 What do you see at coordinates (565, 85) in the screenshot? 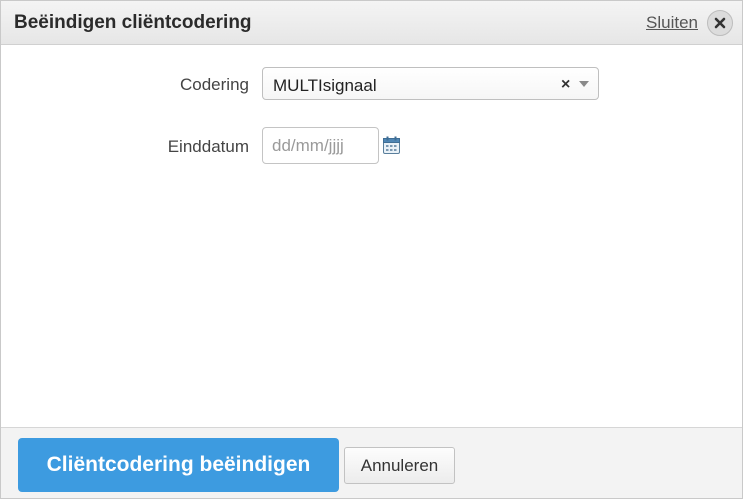
I see `clear-selection-icon: ×` at bounding box center [565, 85].